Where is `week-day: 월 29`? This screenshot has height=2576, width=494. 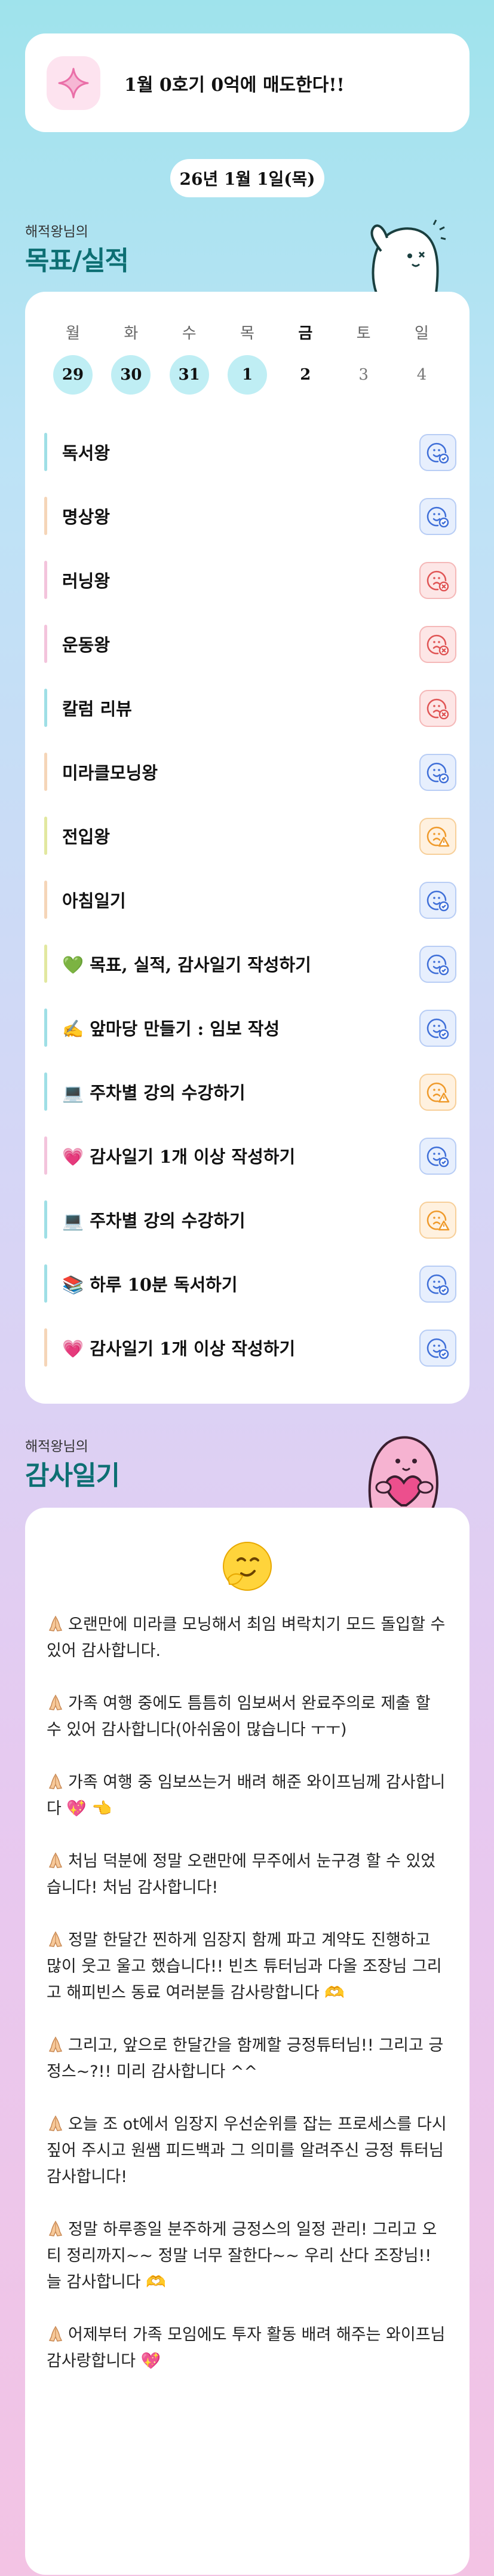 week-day: 월 29 is located at coordinates (73, 359).